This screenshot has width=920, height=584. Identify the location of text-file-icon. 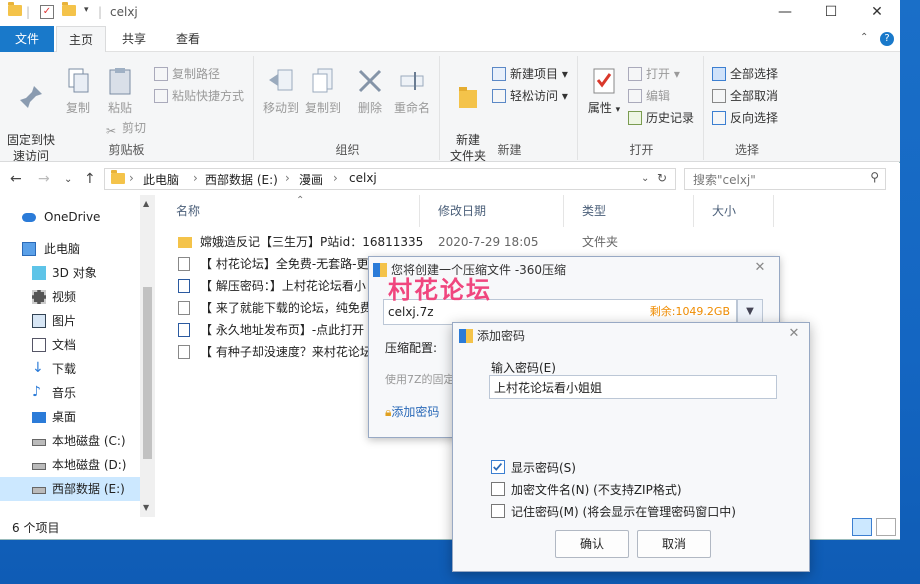
(184, 264).